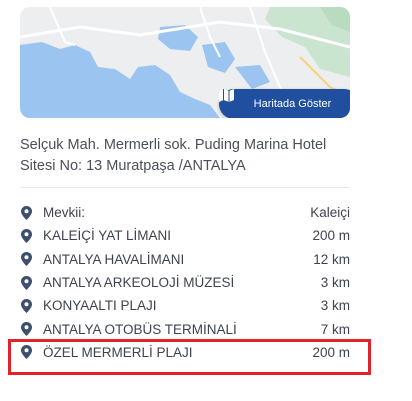 The height and width of the screenshot is (401, 412). What do you see at coordinates (189, 357) in the screenshot?
I see `highlight-box` at bounding box center [189, 357].